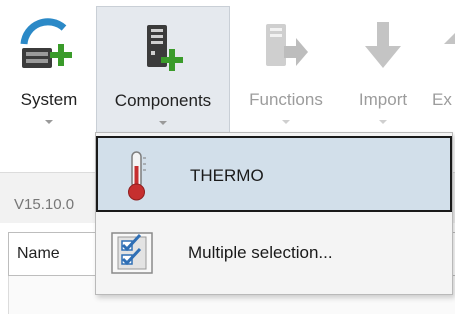  What do you see at coordinates (383, 99) in the screenshot?
I see `import-label: Import` at bounding box center [383, 99].